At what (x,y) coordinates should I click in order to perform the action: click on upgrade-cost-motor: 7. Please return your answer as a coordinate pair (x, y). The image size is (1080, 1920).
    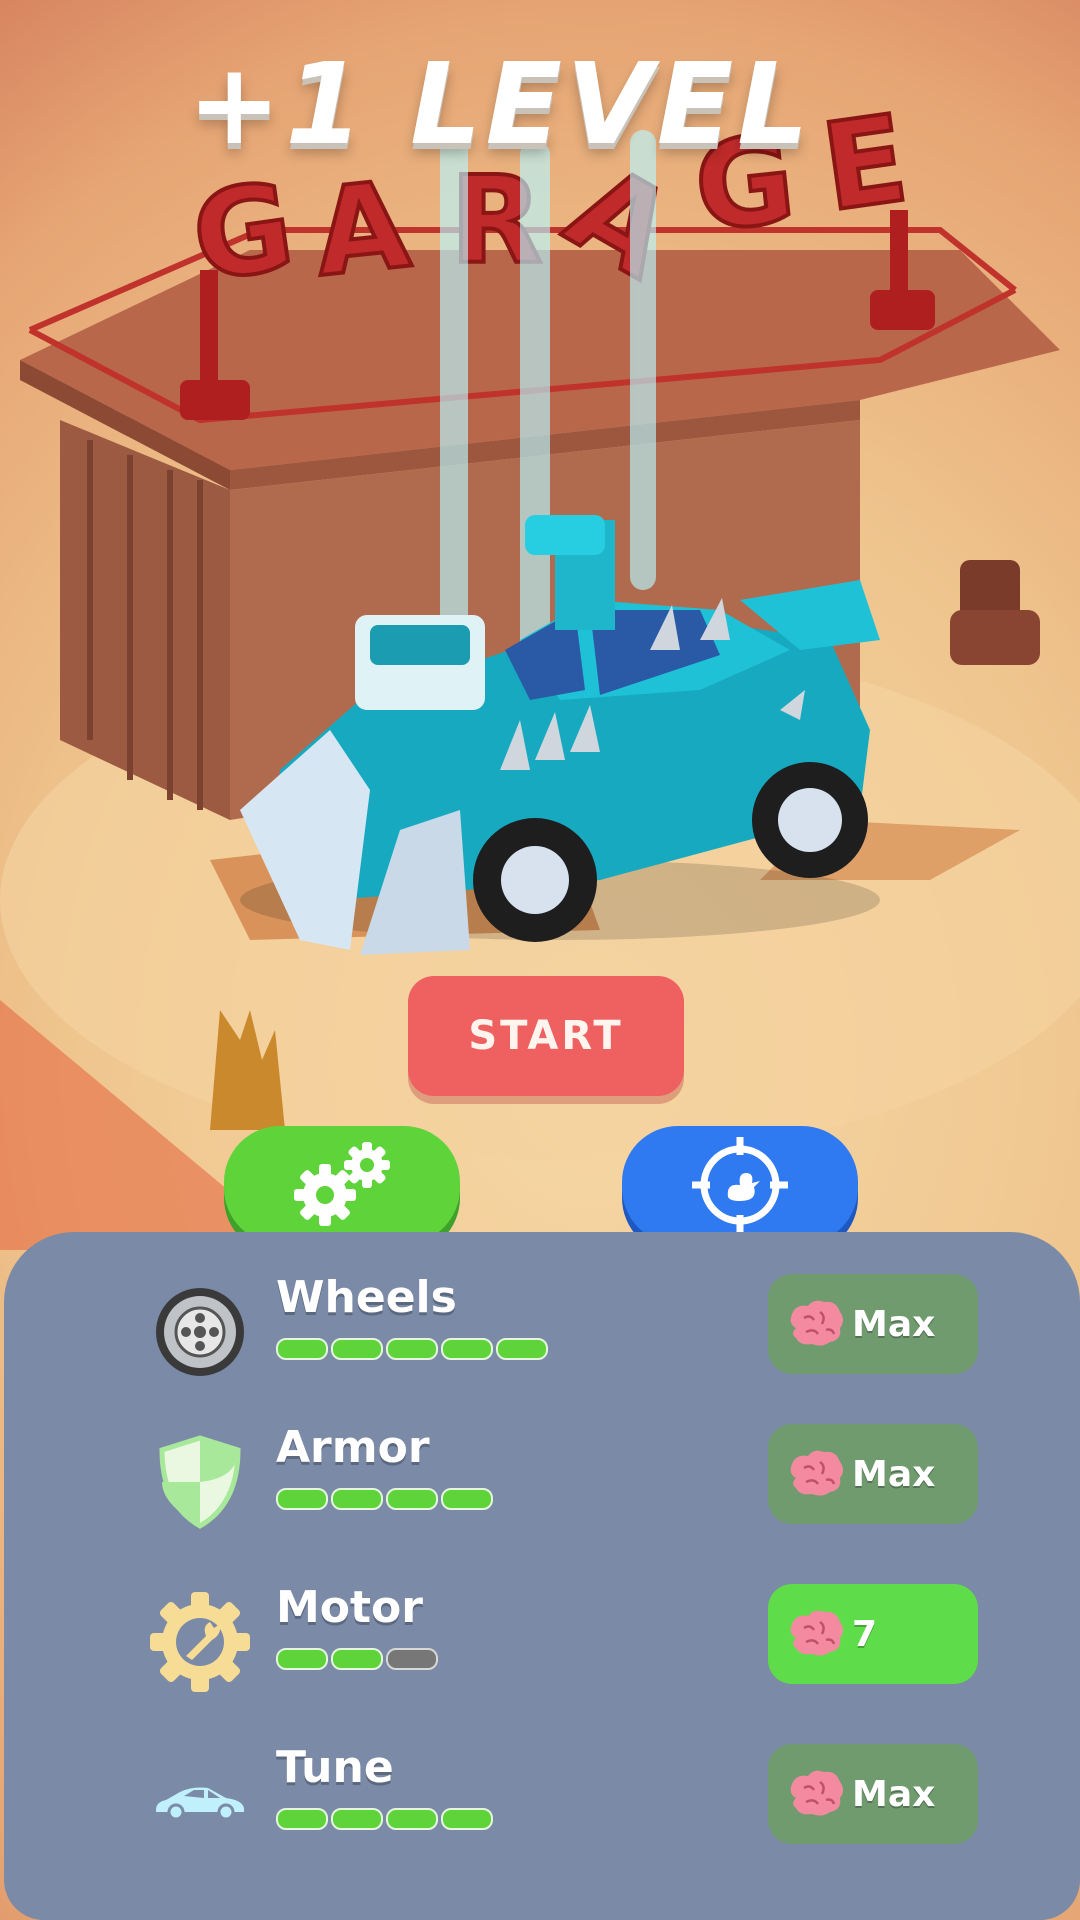
    Looking at the image, I should click on (865, 1634).